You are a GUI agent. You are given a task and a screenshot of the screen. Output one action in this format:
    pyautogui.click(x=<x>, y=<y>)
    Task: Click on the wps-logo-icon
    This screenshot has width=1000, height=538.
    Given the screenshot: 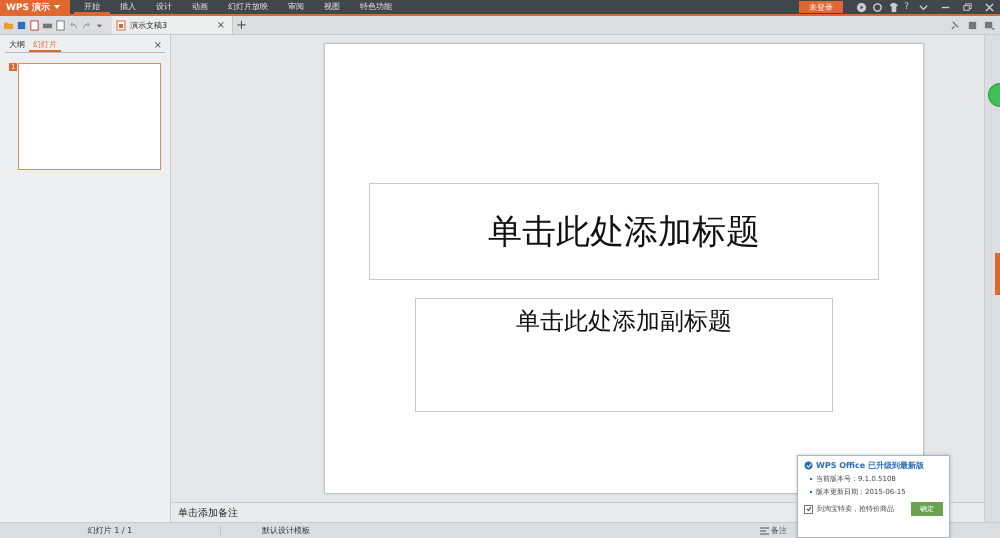 What is the action you would take?
    pyautogui.click(x=808, y=465)
    